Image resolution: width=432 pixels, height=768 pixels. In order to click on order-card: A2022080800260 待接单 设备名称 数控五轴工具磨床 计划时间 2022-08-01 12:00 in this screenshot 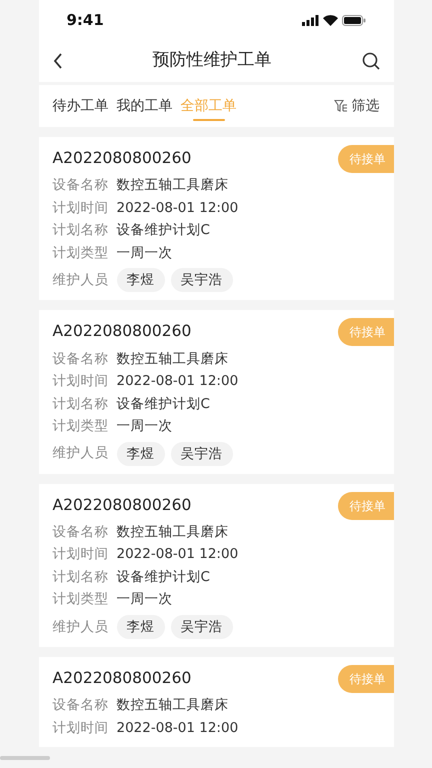, I will do `click(216, 701)`.